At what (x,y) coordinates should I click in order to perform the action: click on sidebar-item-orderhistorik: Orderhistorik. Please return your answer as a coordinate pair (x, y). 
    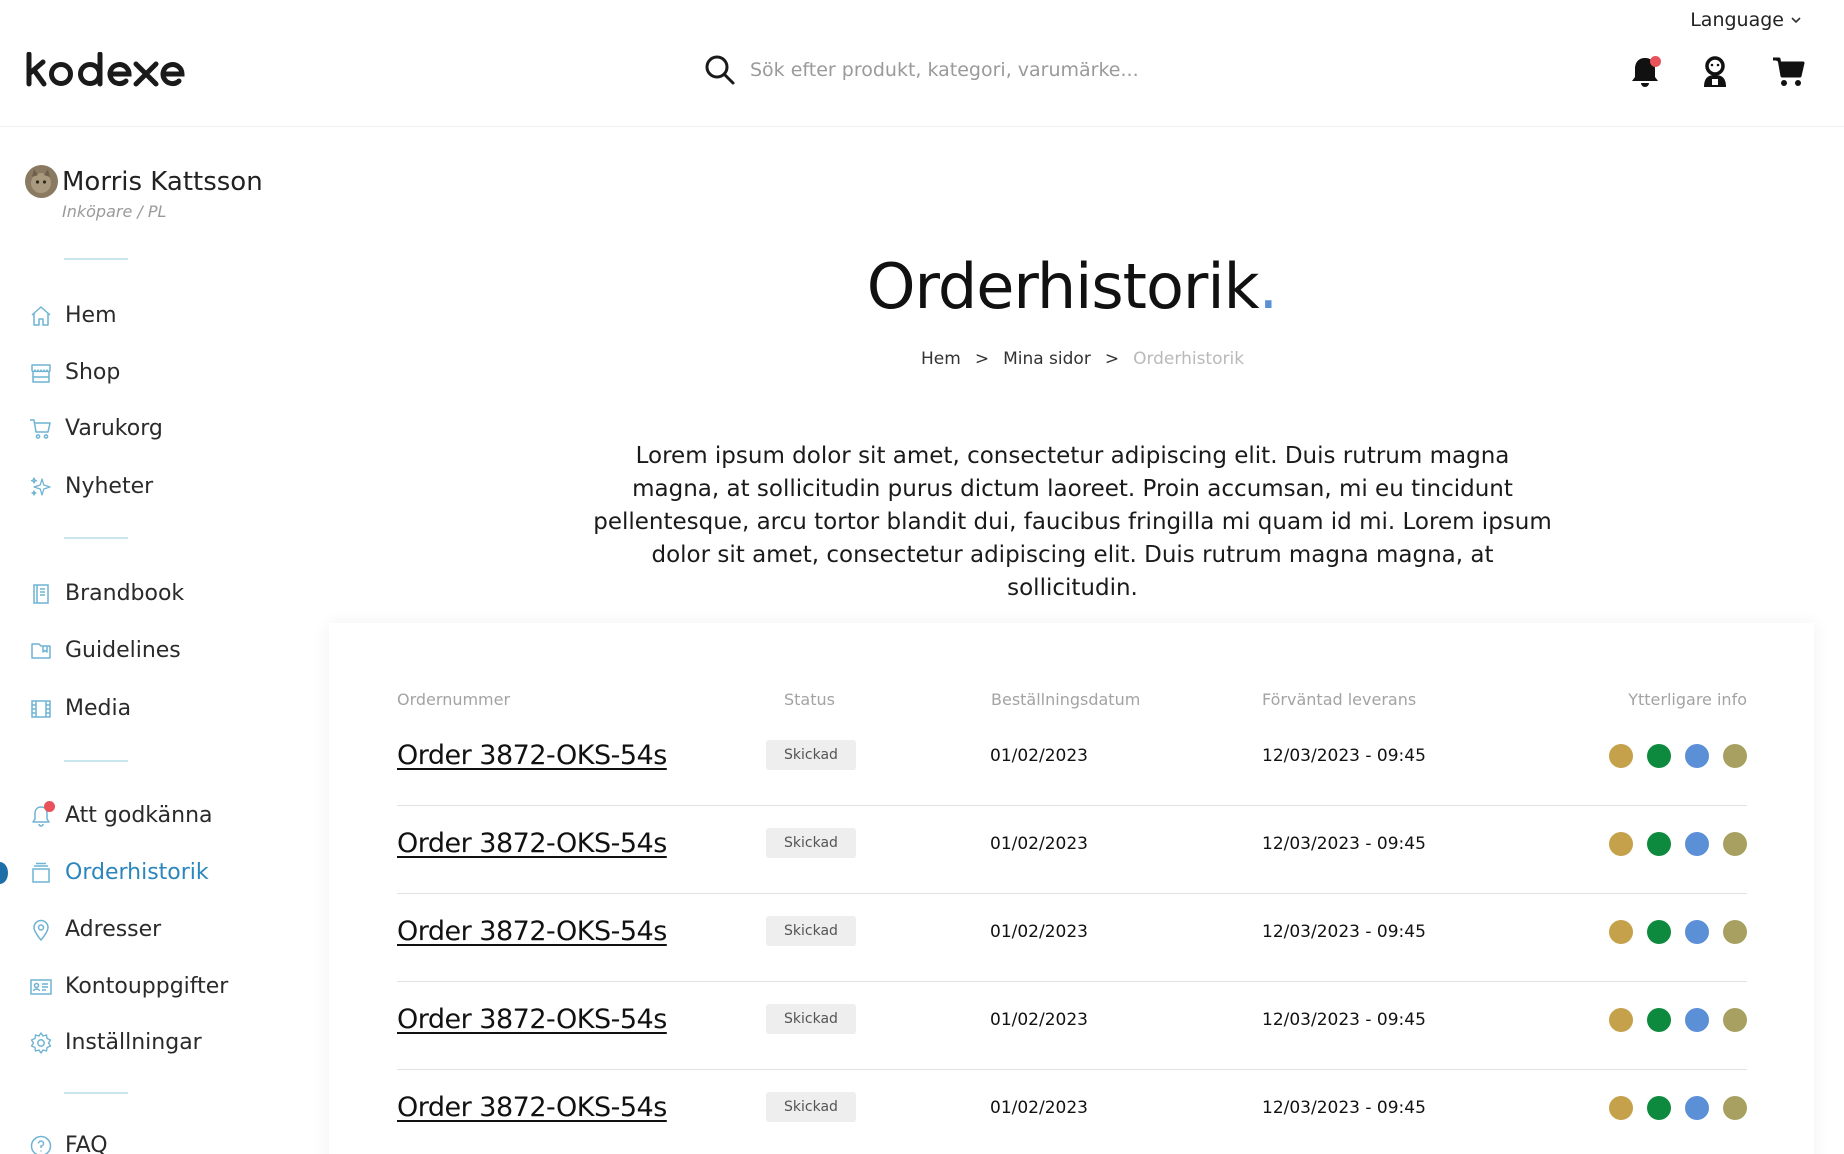
    Looking at the image, I should click on (119, 872).